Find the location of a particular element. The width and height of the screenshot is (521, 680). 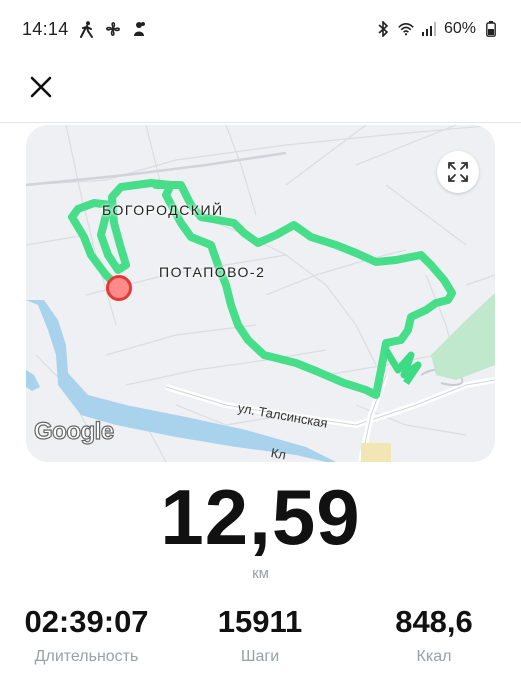

stat-steps: 15911 Шаги is located at coordinates (260, 635).